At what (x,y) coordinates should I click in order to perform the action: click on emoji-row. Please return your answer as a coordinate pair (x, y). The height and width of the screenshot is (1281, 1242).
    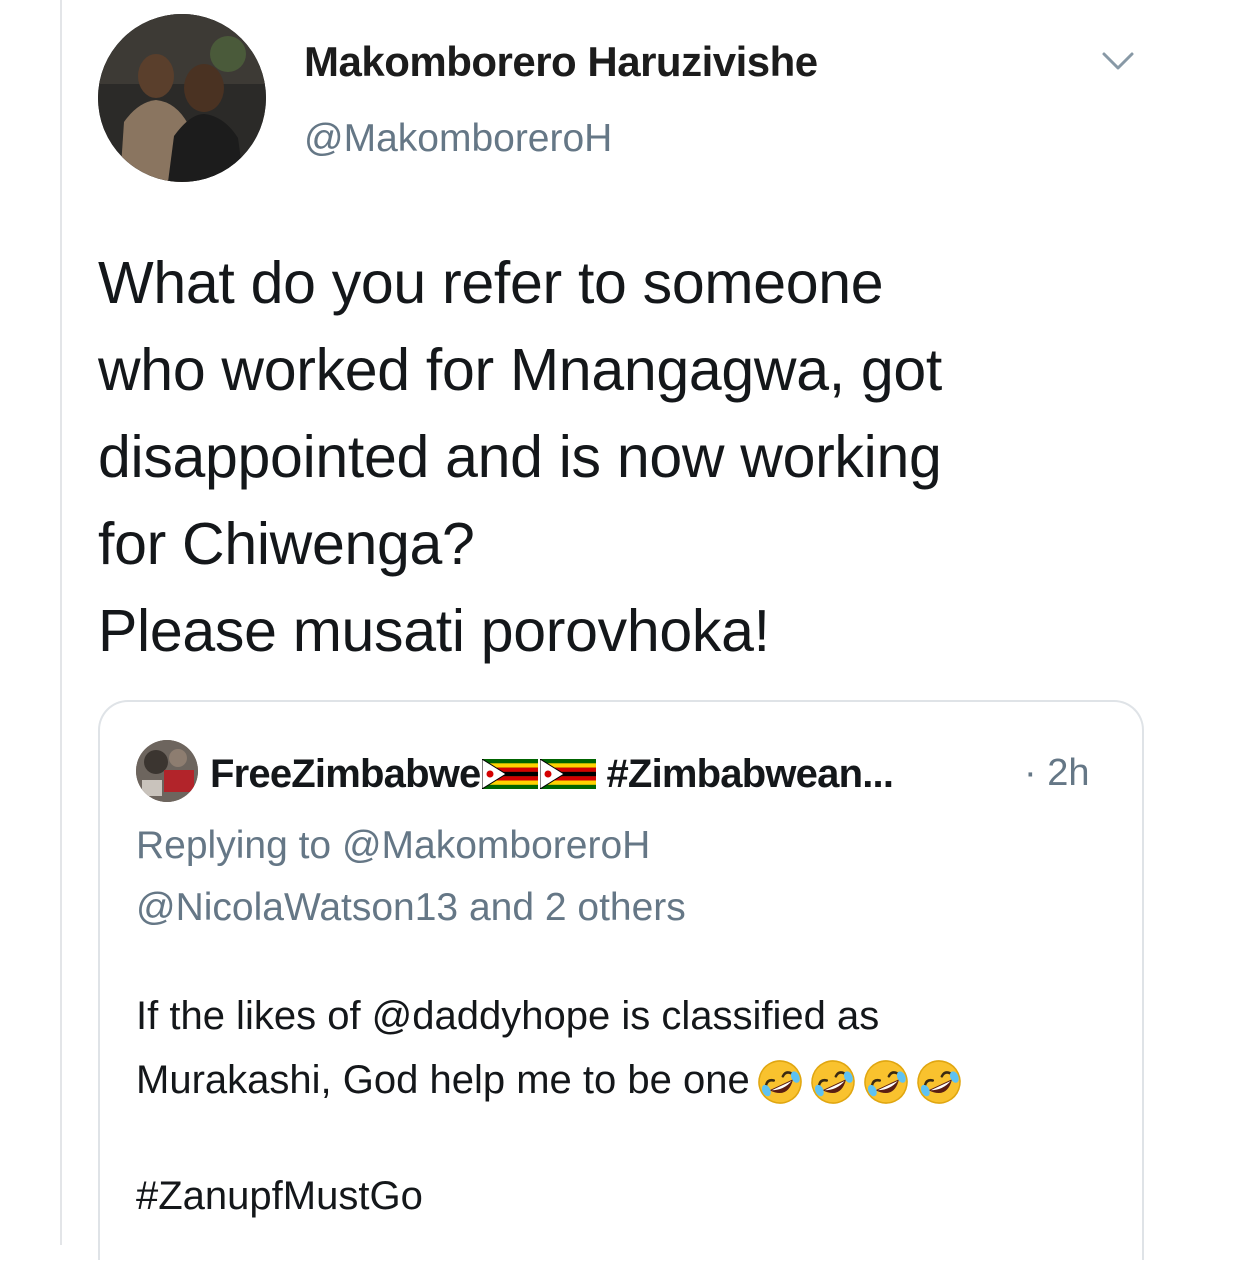
    Looking at the image, I should click on (858, 1082).